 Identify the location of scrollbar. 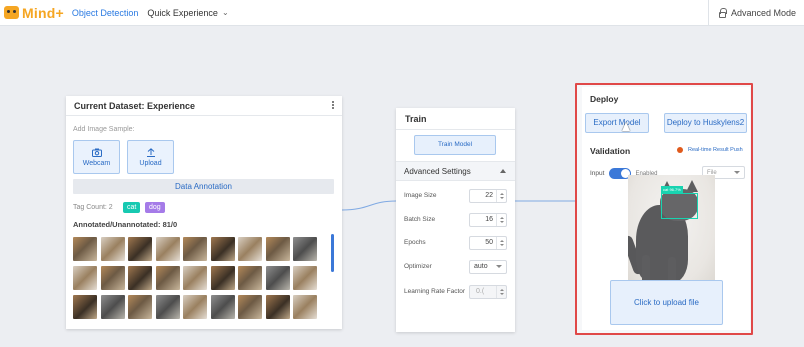
(332, 253).